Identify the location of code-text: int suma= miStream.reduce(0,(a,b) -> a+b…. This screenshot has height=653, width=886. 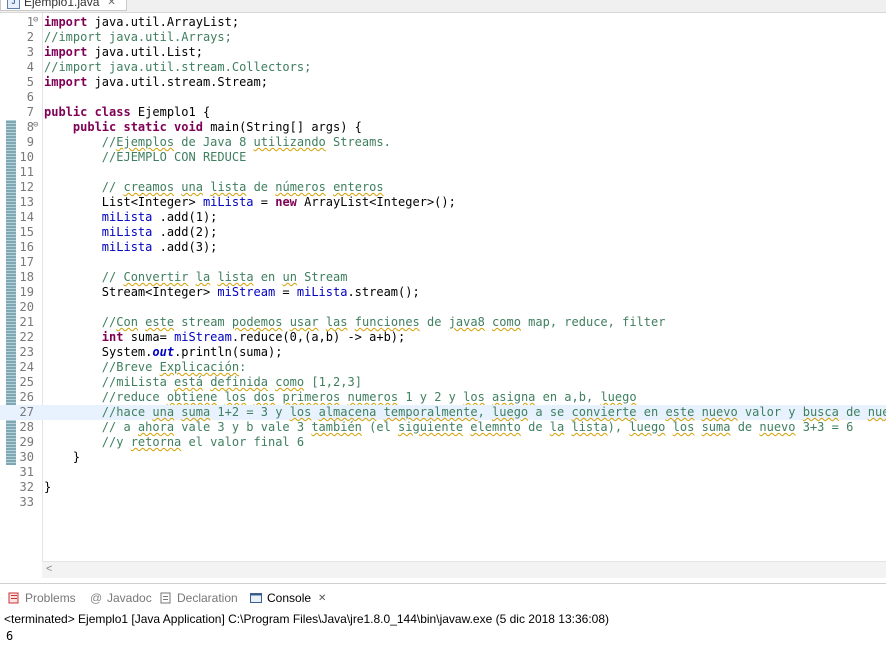
(253, 337).